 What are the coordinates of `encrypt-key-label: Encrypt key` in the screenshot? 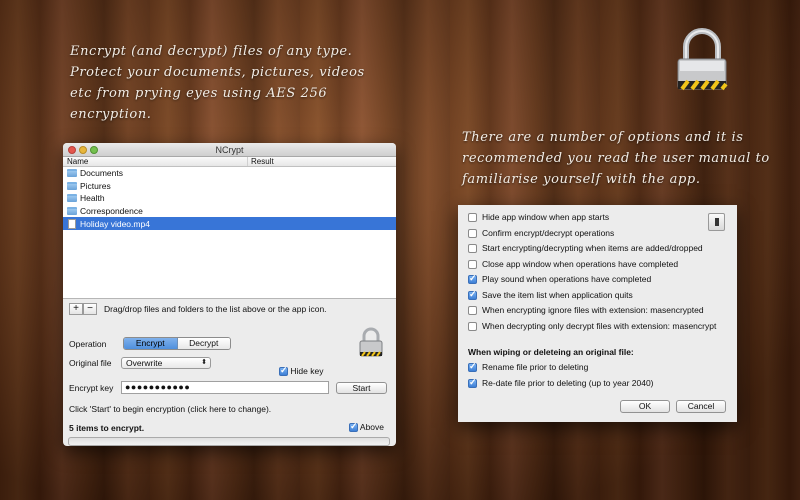 It's located at (91, 388).